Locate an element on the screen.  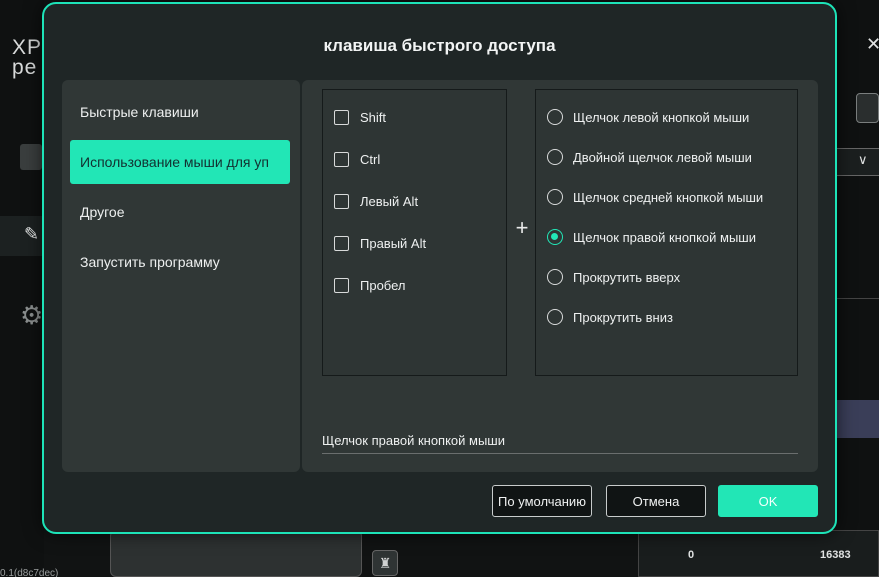
cancel-button: Отмена is located at coordinates (656, 501).